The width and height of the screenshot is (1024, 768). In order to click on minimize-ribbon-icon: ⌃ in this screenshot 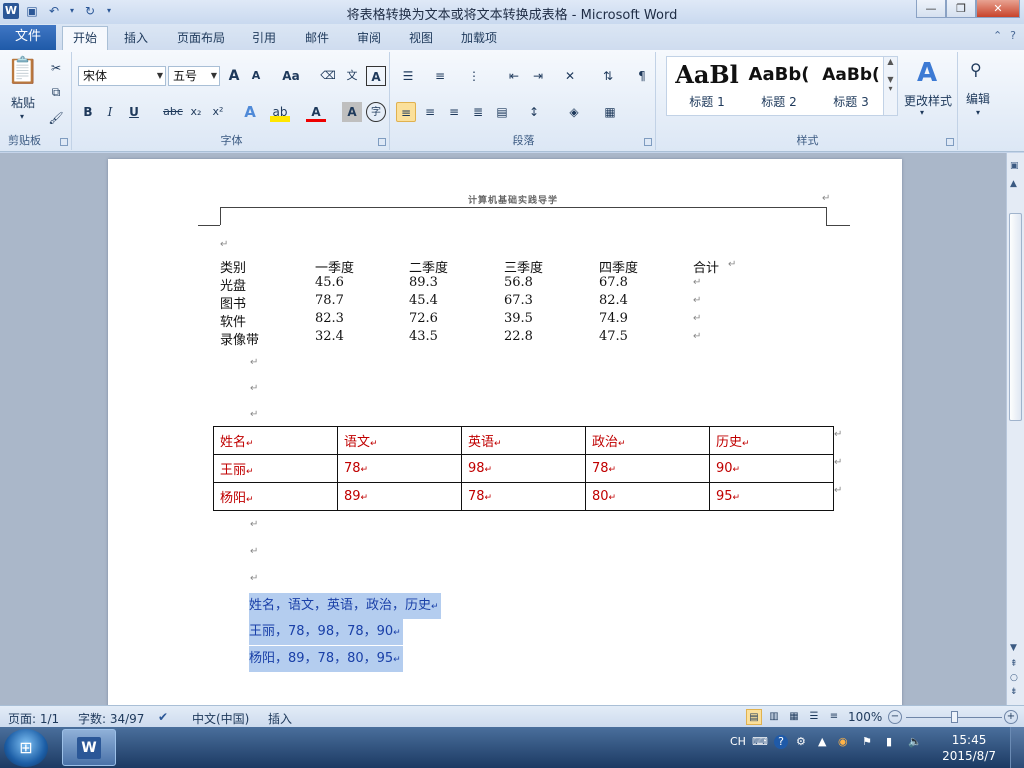, I will do `click(997, 35)`.